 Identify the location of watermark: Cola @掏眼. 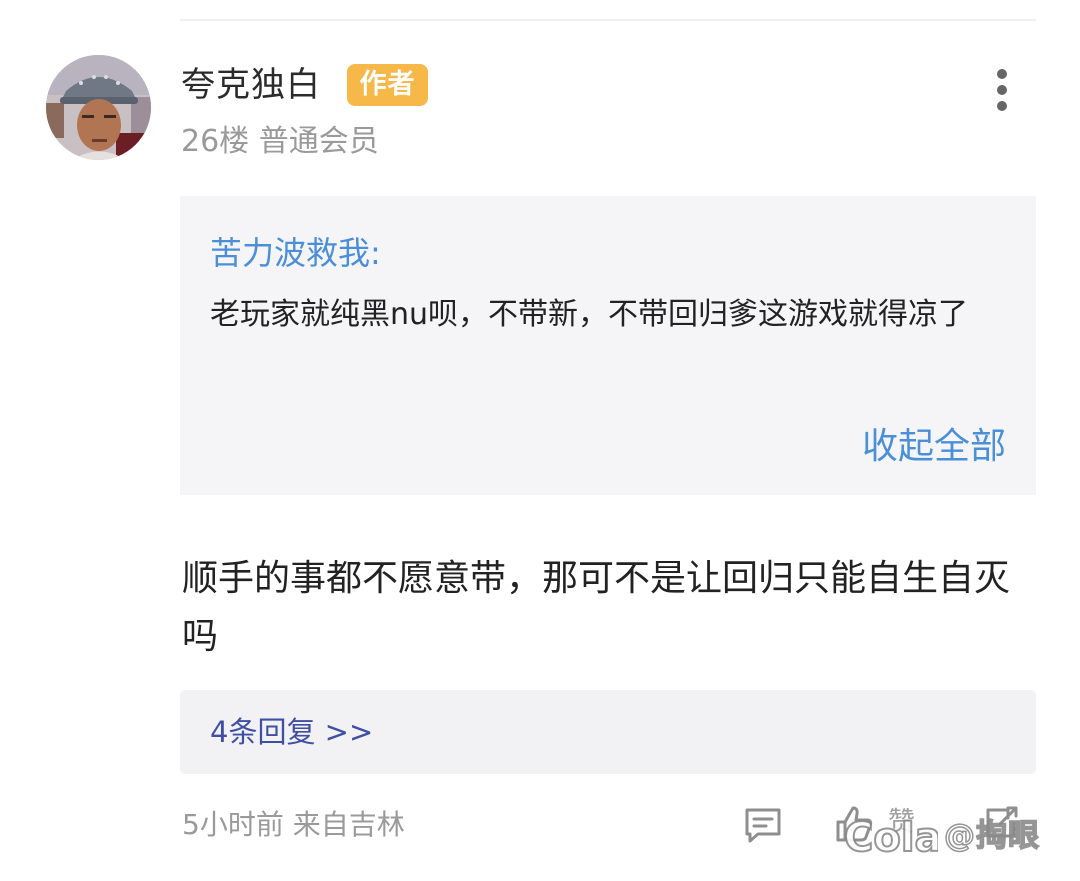
(940, 836).